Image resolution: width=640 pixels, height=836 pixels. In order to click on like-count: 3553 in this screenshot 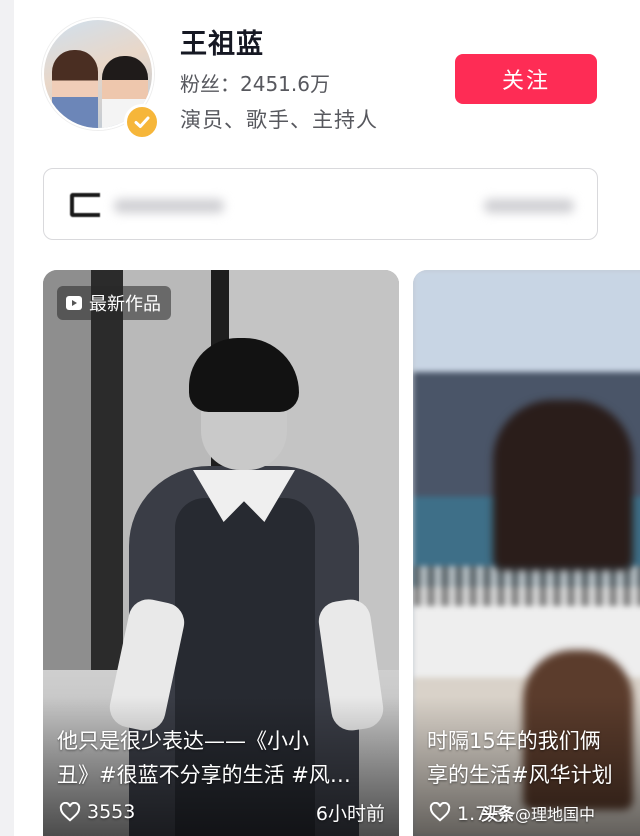, I will do `click(111, 812)`.